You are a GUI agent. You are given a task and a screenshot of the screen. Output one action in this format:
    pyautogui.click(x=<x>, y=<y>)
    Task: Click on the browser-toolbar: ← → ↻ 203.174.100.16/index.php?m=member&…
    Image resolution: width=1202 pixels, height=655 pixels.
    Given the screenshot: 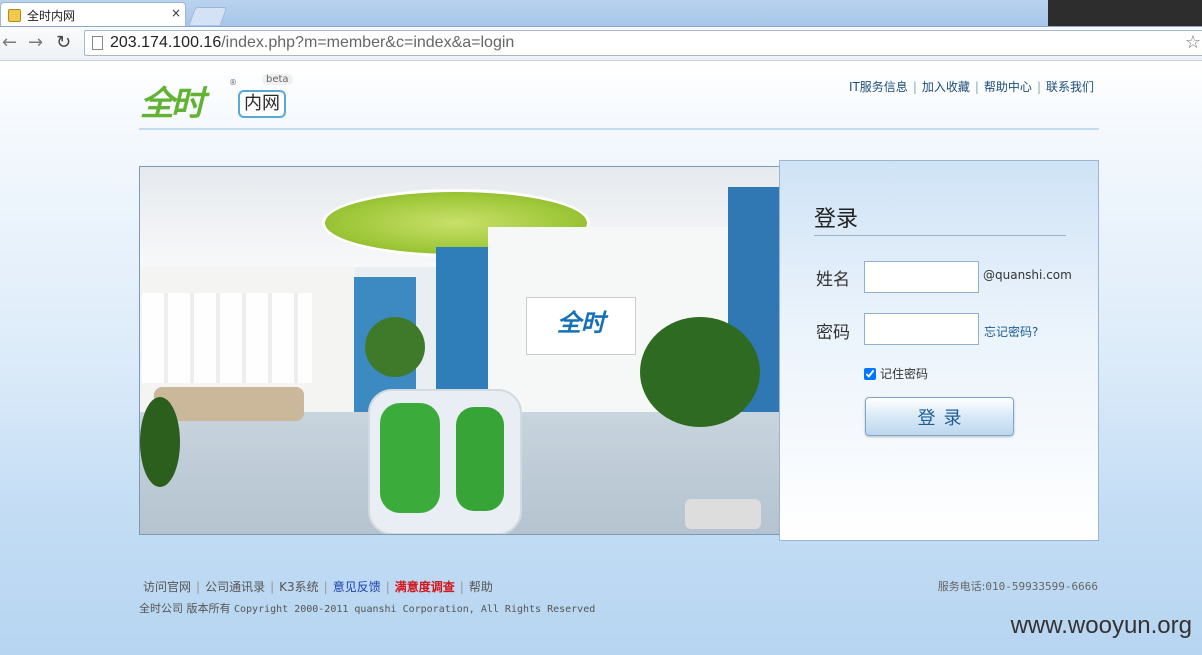 What is the action you would take?
    pyautogui.click(x=601, y=44)
    